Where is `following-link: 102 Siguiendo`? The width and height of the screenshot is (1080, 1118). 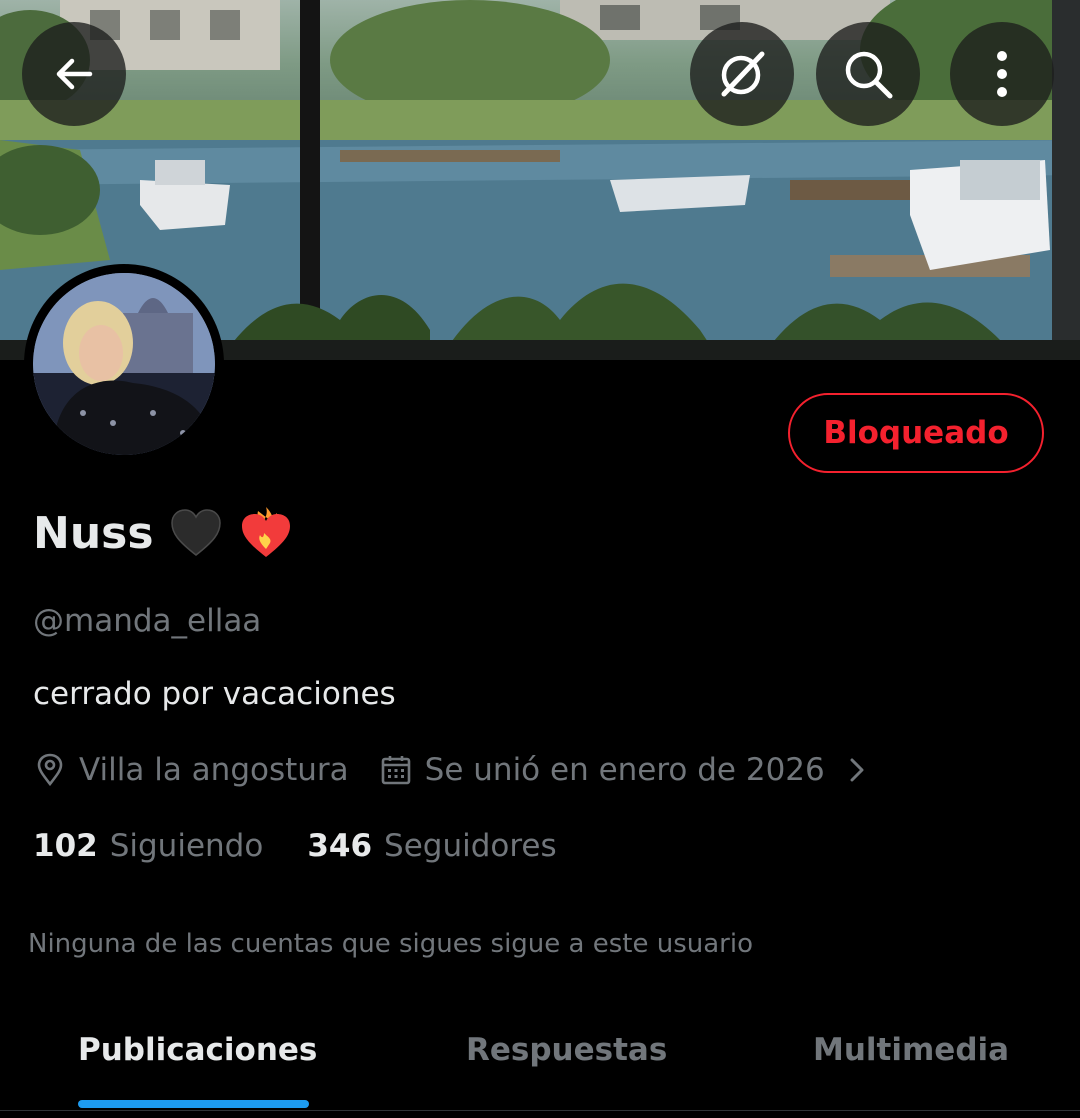
following-link: 102 Siguiendo is located at coordinates (148, 846).